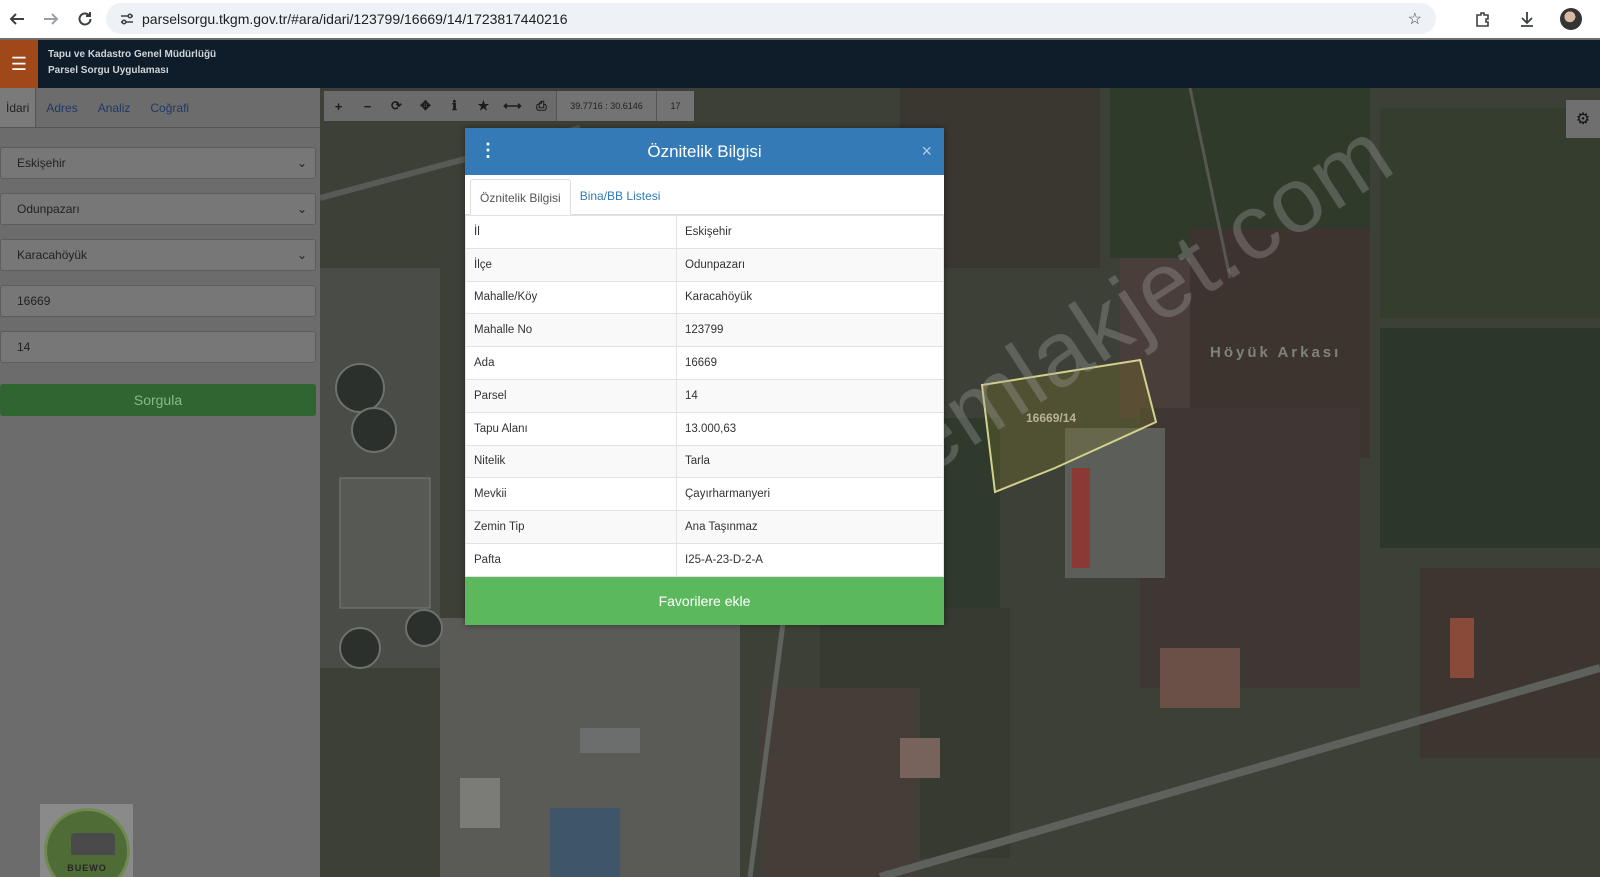 This screenshot has height=877, width=1600. What do you see at coordinates (810, 330) in the screenshot?
I see `attr-value: 123799` at bounding box center [810, 330].